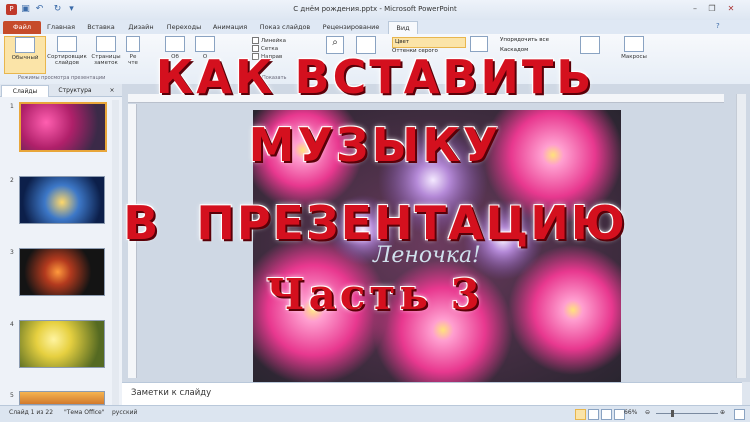  Describe the element at coordinates (524, 40) in the screenshot. I see `arrange-all-button: Упорядочить все` at that location.